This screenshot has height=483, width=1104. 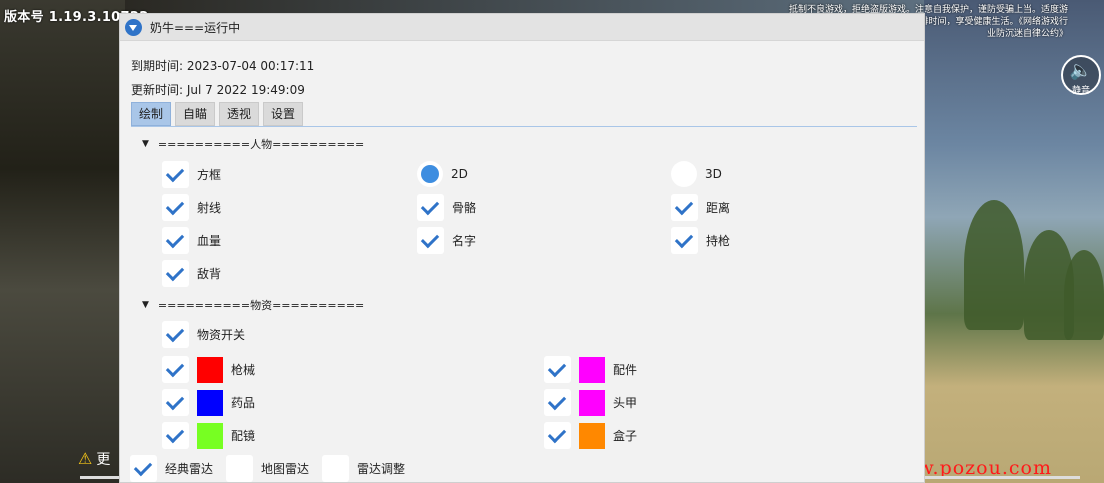 I want to click on option-box-label: 方框, so click(x=209, y=175).